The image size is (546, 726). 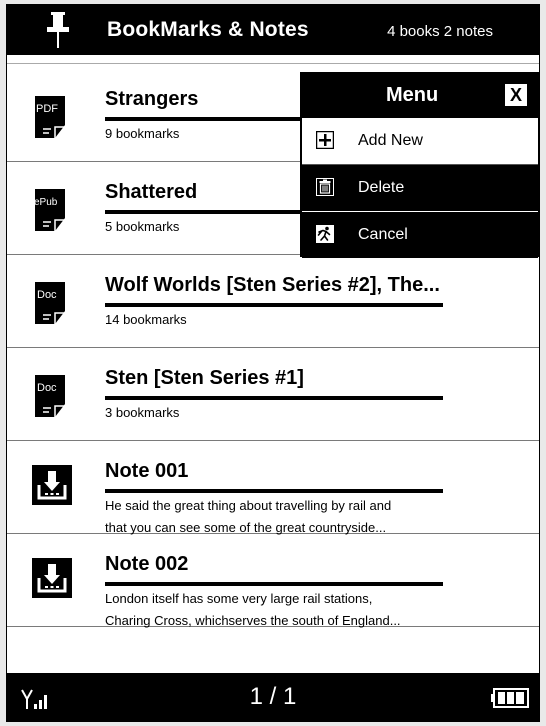 I want to click on header-bar: BookMarks & Notes 4 books 2 notes, so click(x=273, y=30).